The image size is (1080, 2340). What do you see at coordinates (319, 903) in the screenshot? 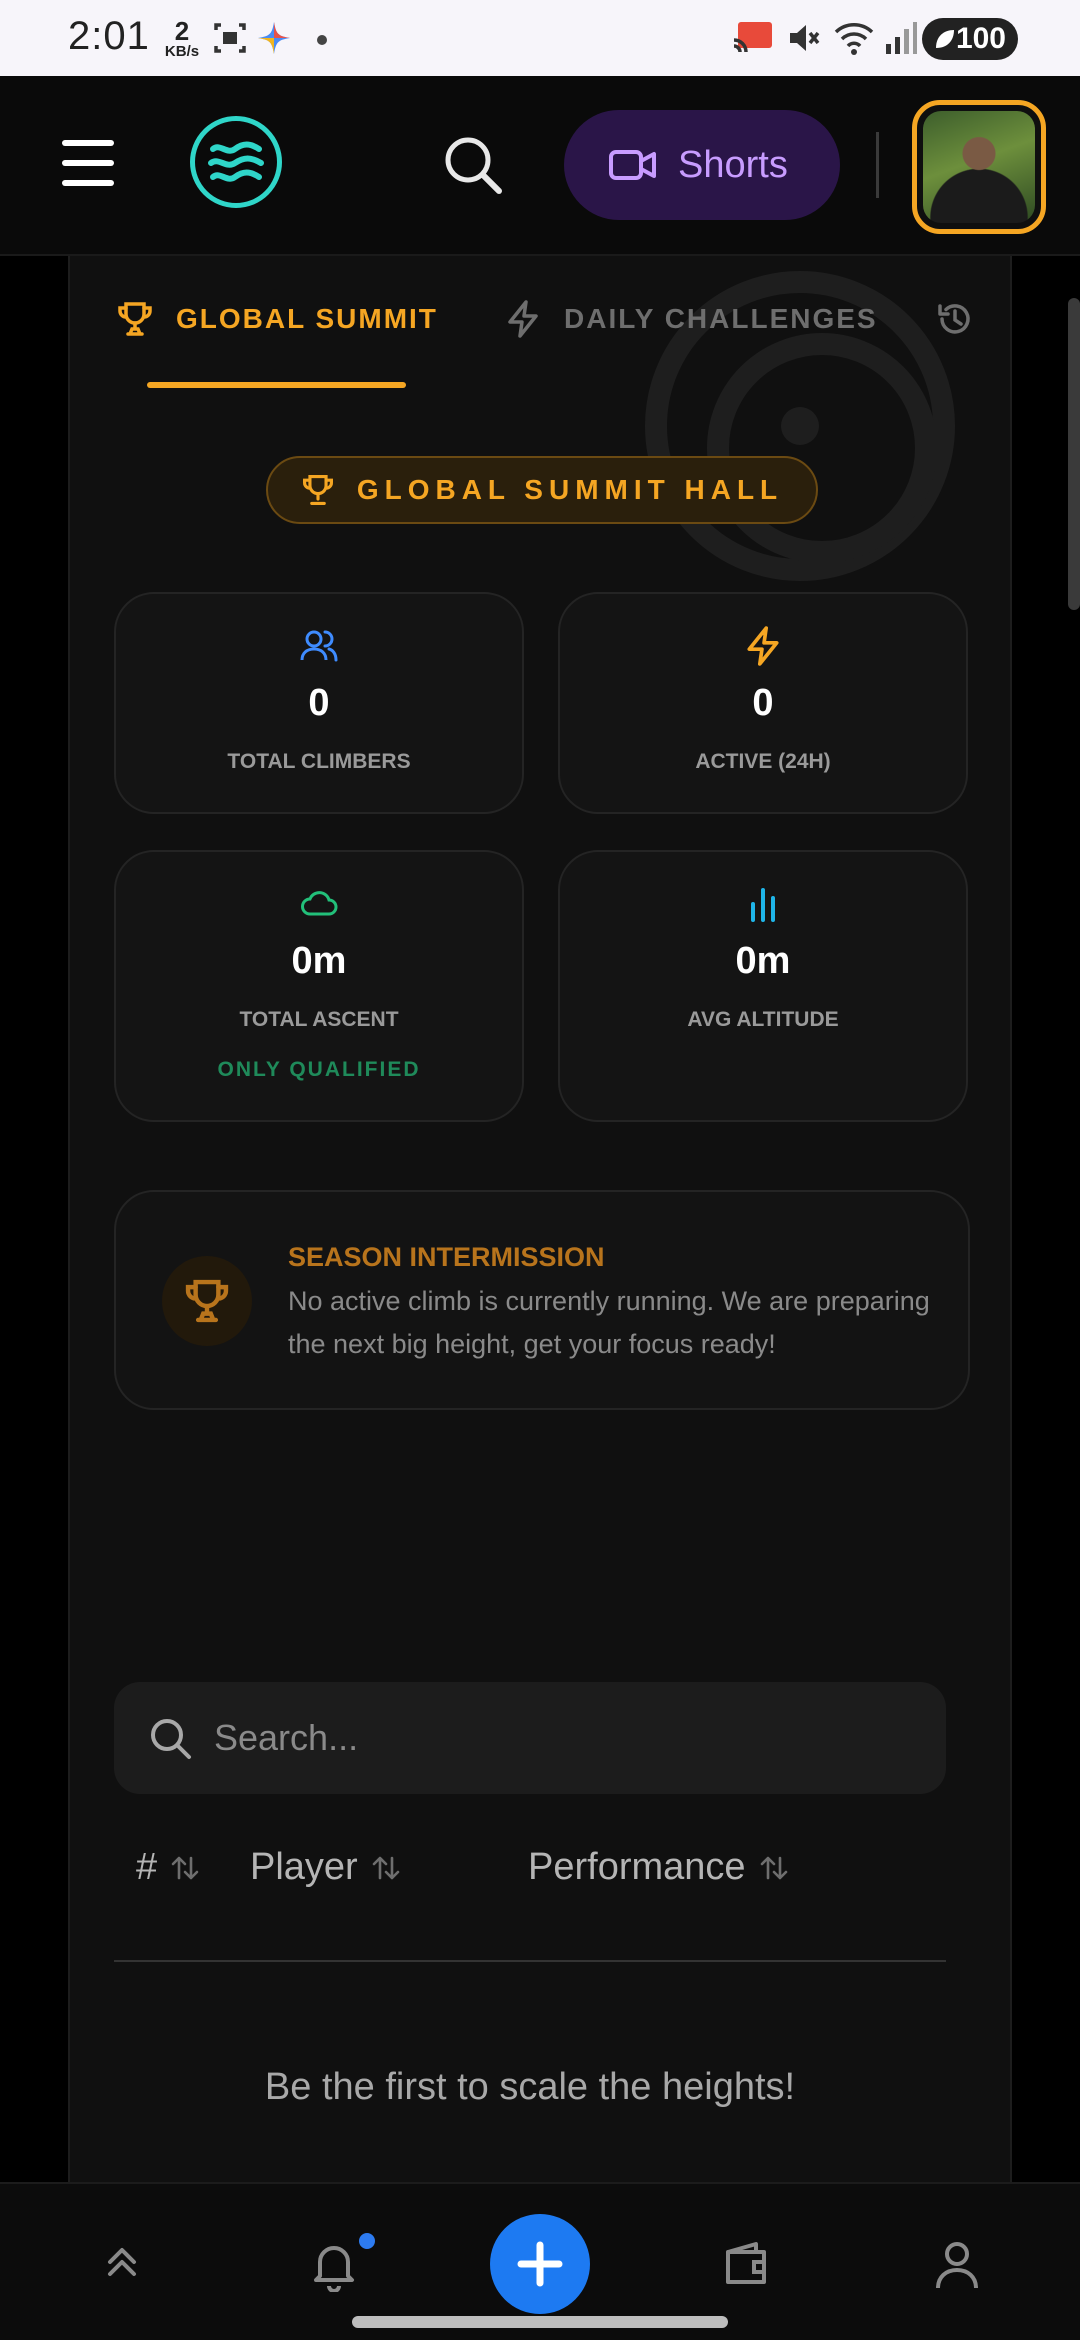
I see `cloud-icon` at bounding box center [319, 903].